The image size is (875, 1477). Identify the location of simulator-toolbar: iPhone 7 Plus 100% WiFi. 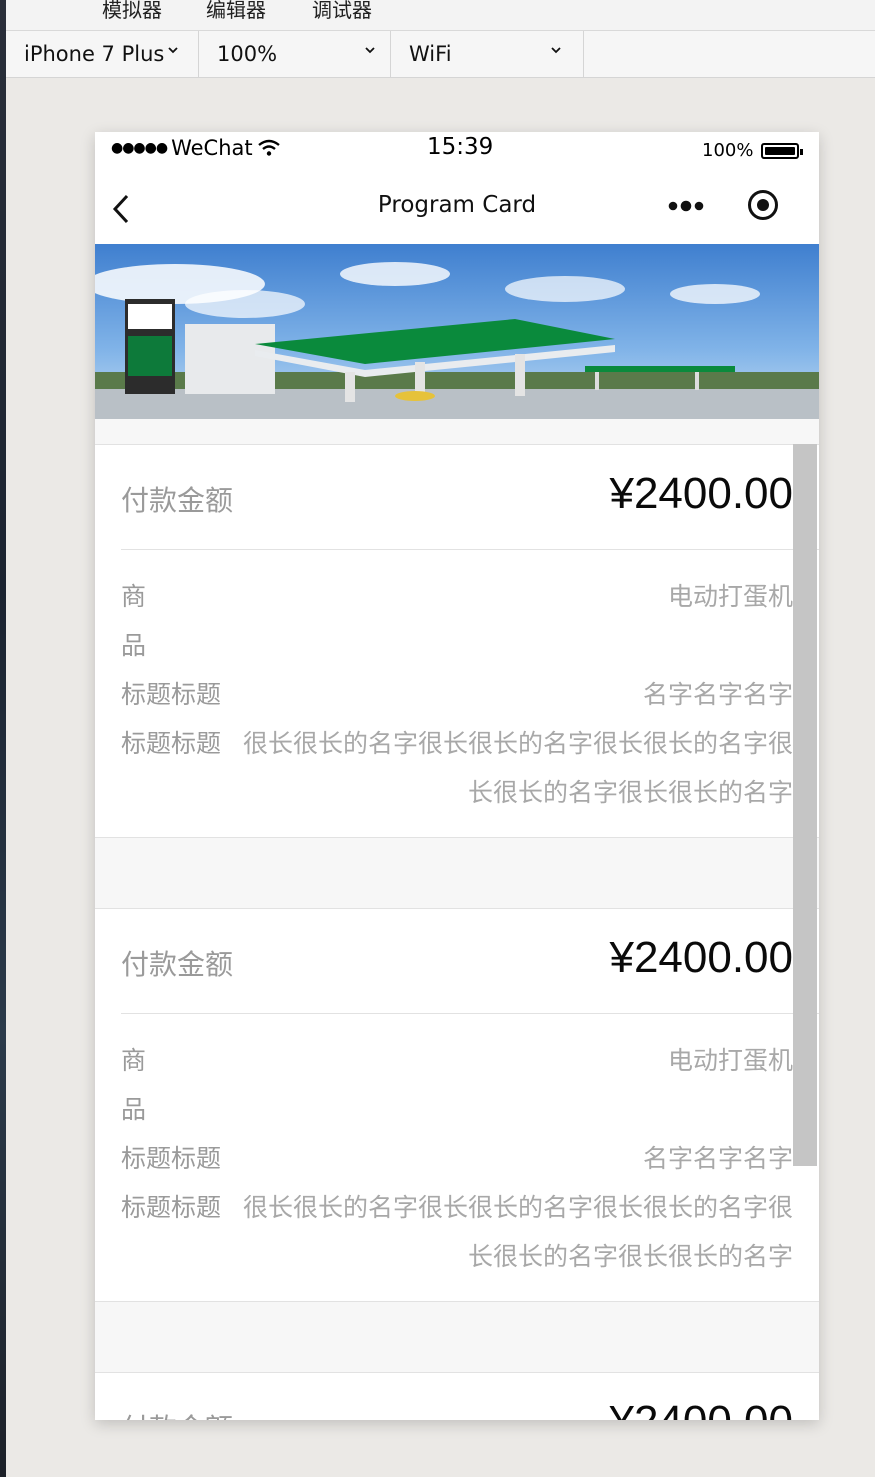
(440, 54).